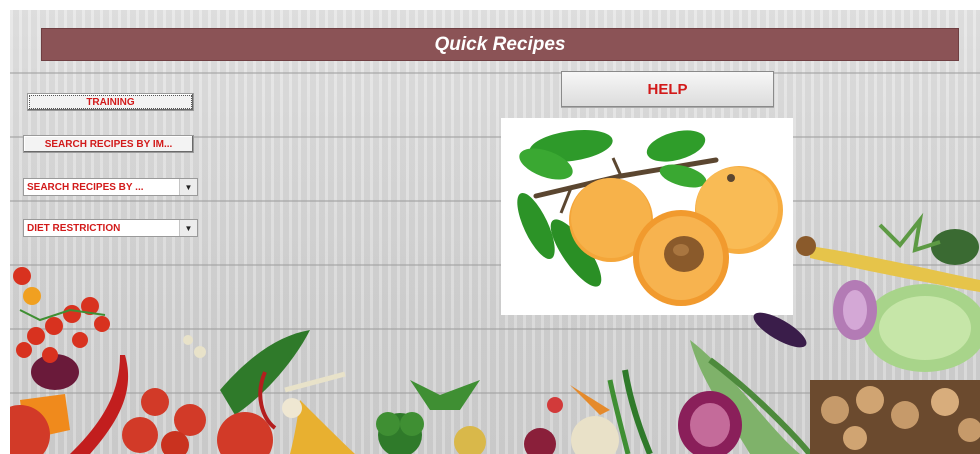 This screenshot has height=454, width=980. I want to click on cauliflower-icon, so click(595, 435).